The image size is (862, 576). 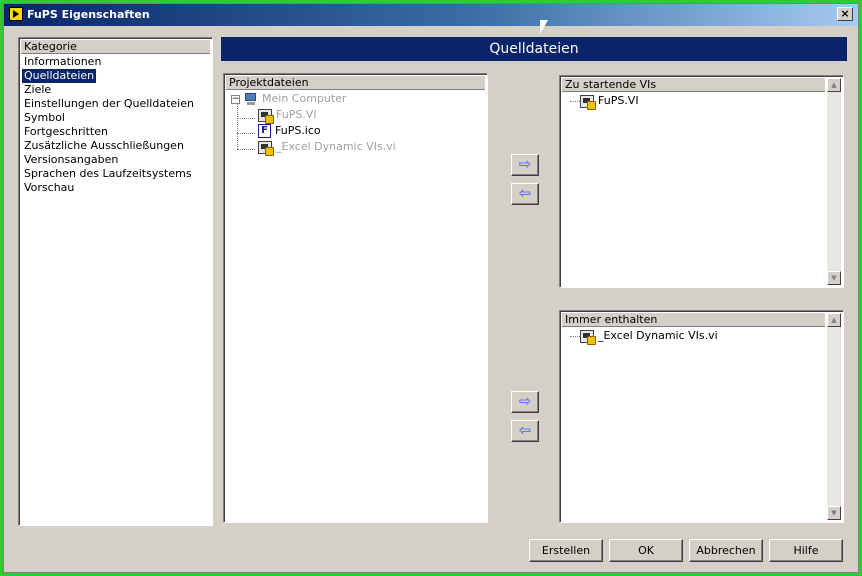 I want to click on computer-icon, so click(x=251, y=99).